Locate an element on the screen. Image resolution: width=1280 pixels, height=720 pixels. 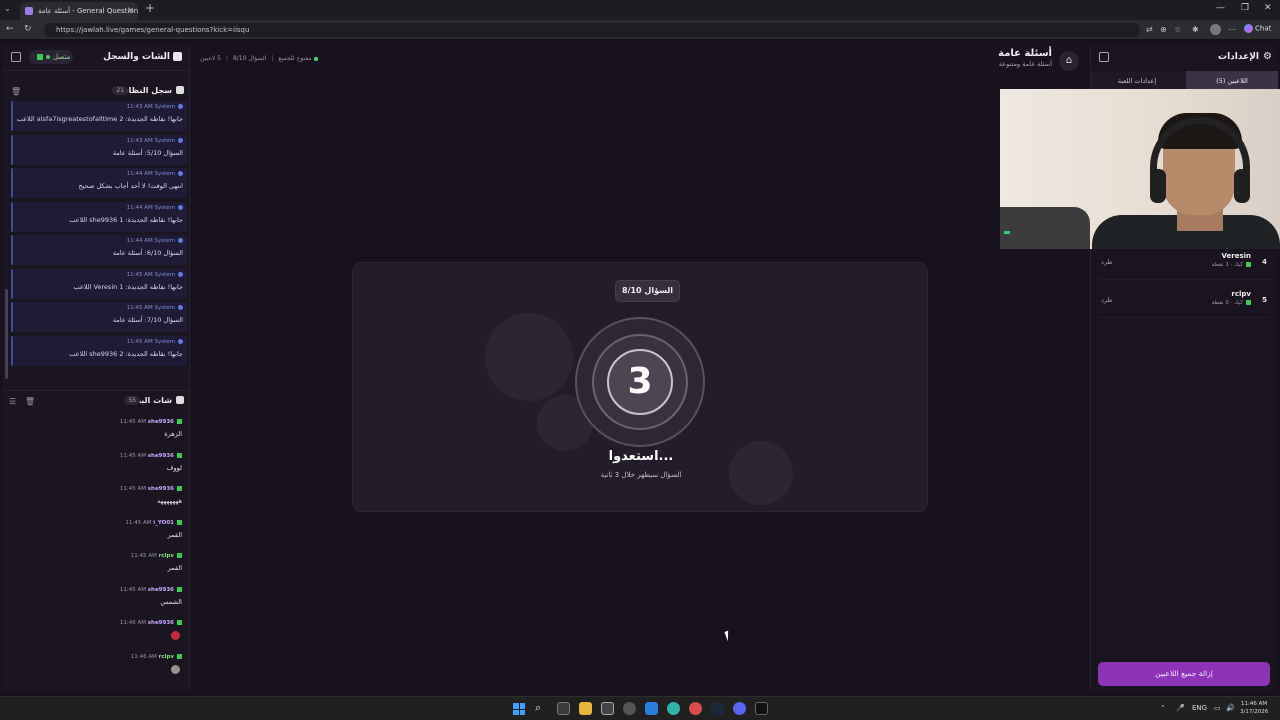
new-tab-icon: + is located at coordinates (150, 8).